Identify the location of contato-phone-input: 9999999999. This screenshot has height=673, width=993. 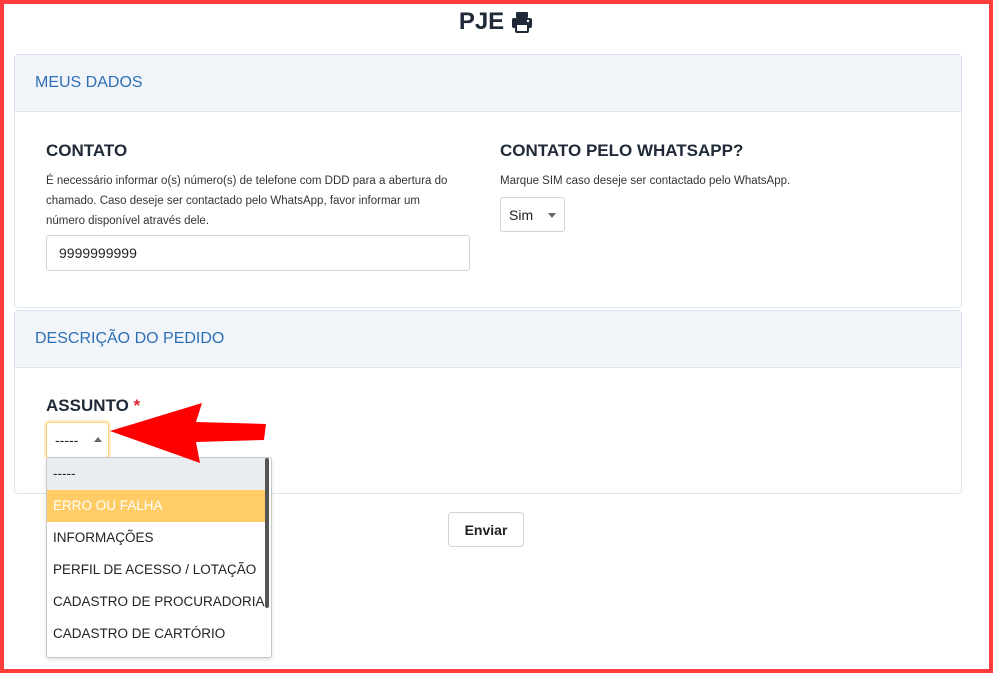
(258, 253).